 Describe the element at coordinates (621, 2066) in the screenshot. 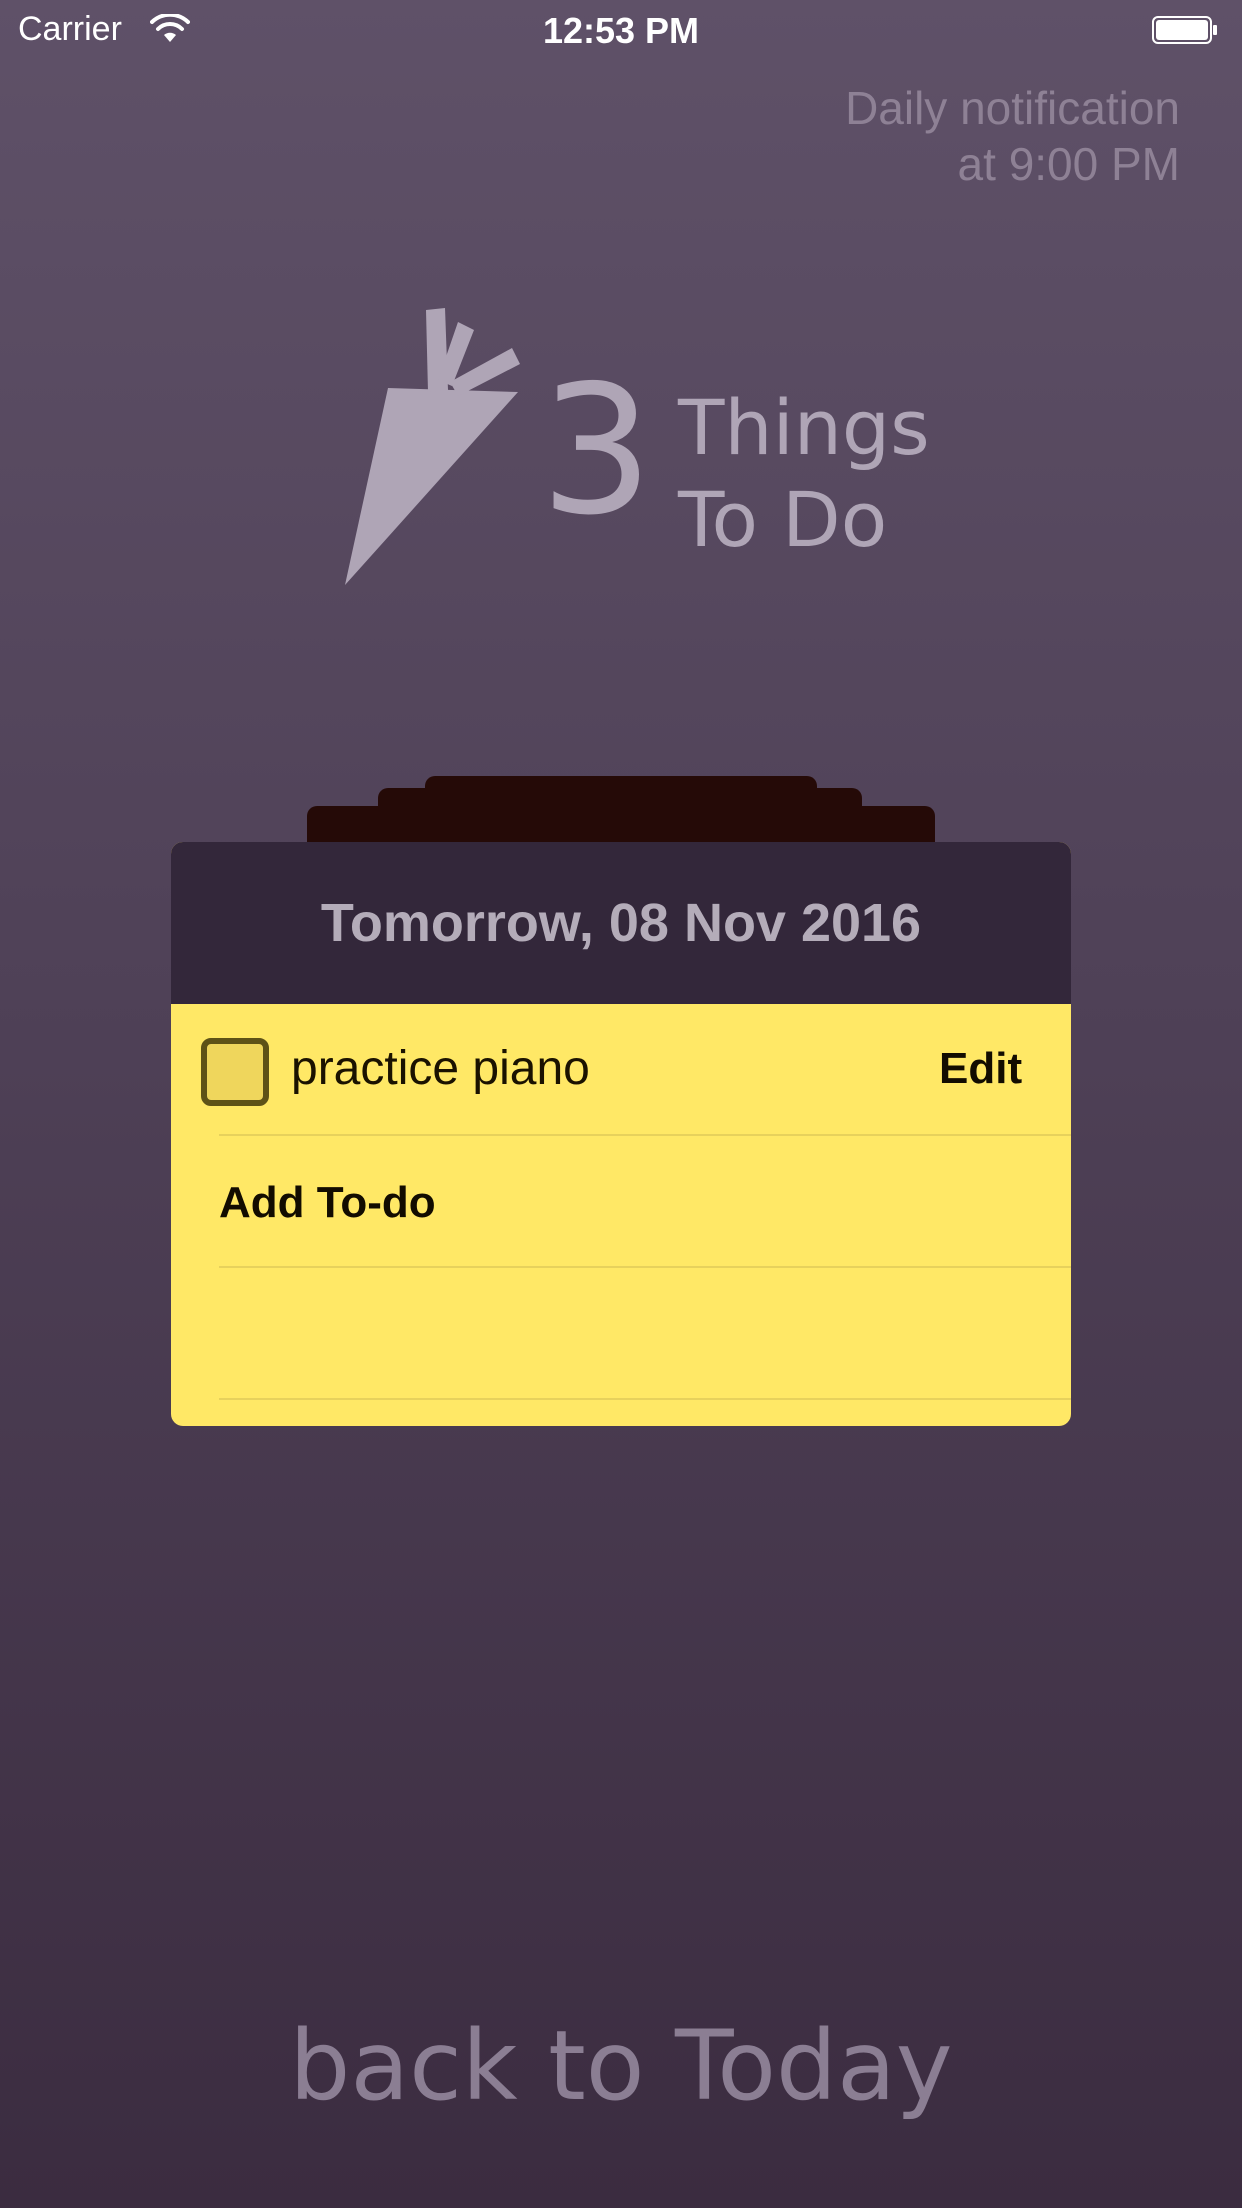

I see `back-to-today-button: back to Today` at that location.